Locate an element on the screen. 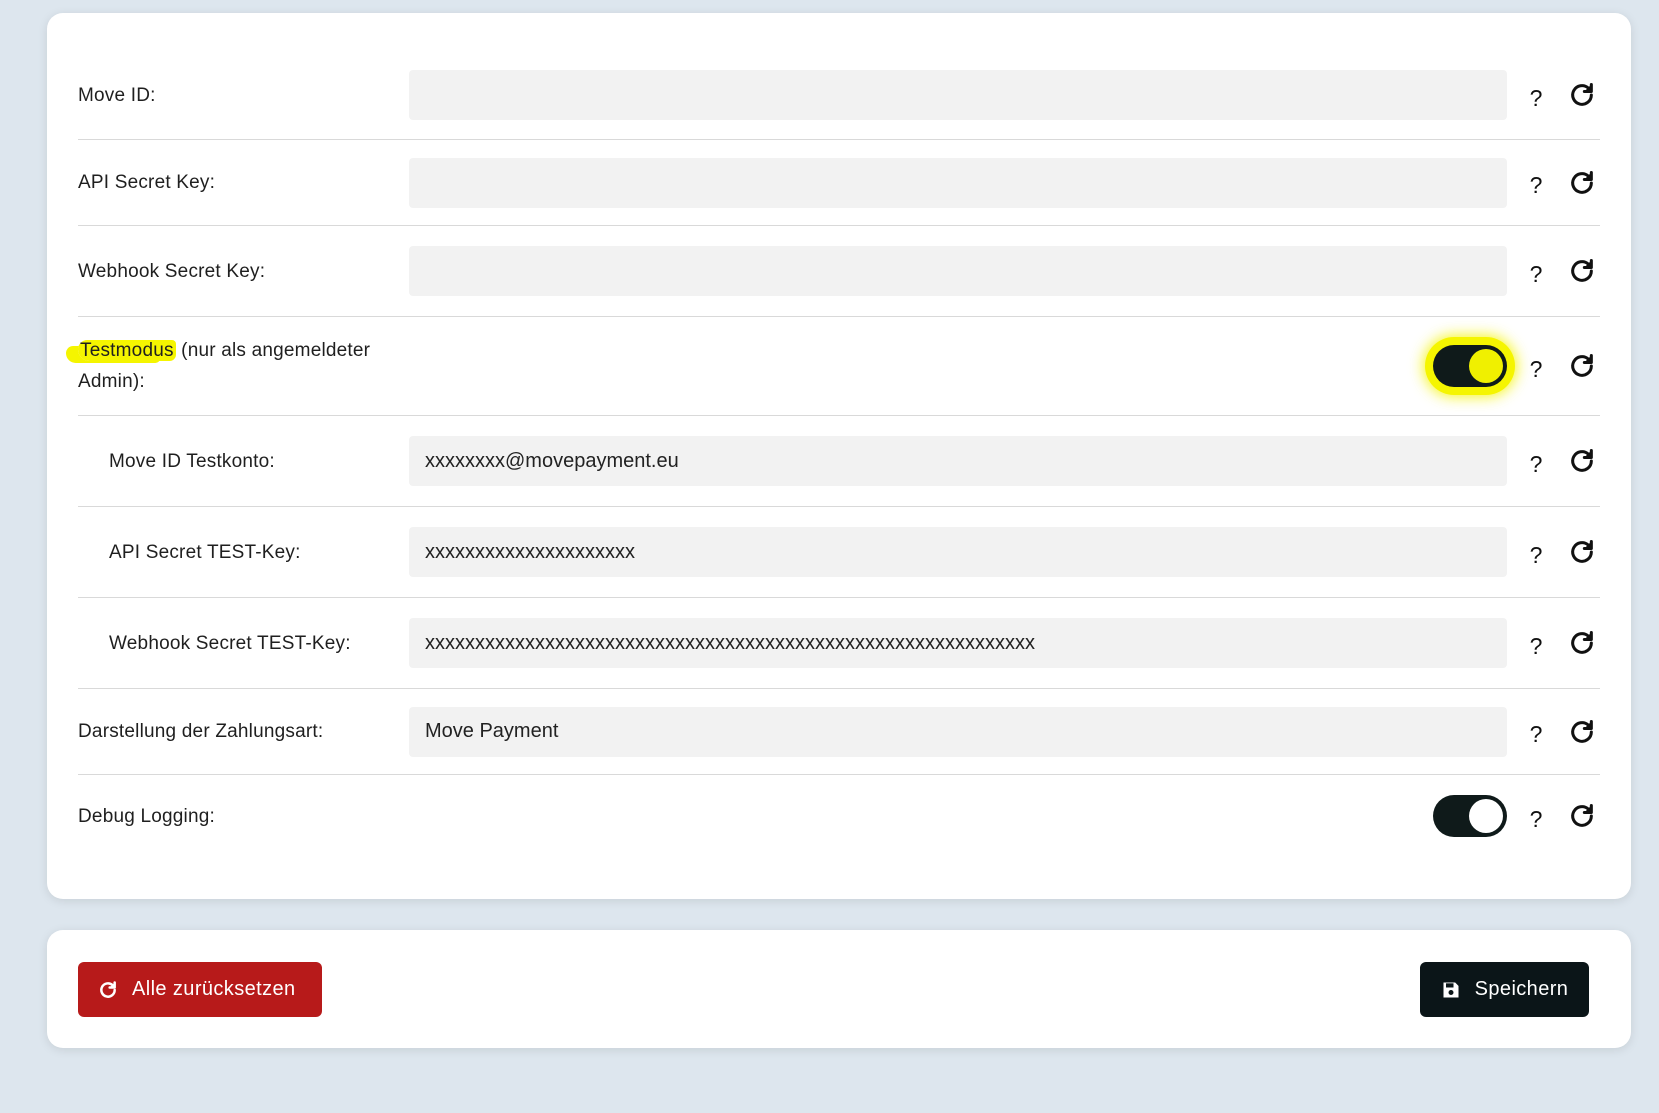 This screenshot has height=1113, width=1659. move-id-help-icon: ? is located at coordinates (1536, 95).